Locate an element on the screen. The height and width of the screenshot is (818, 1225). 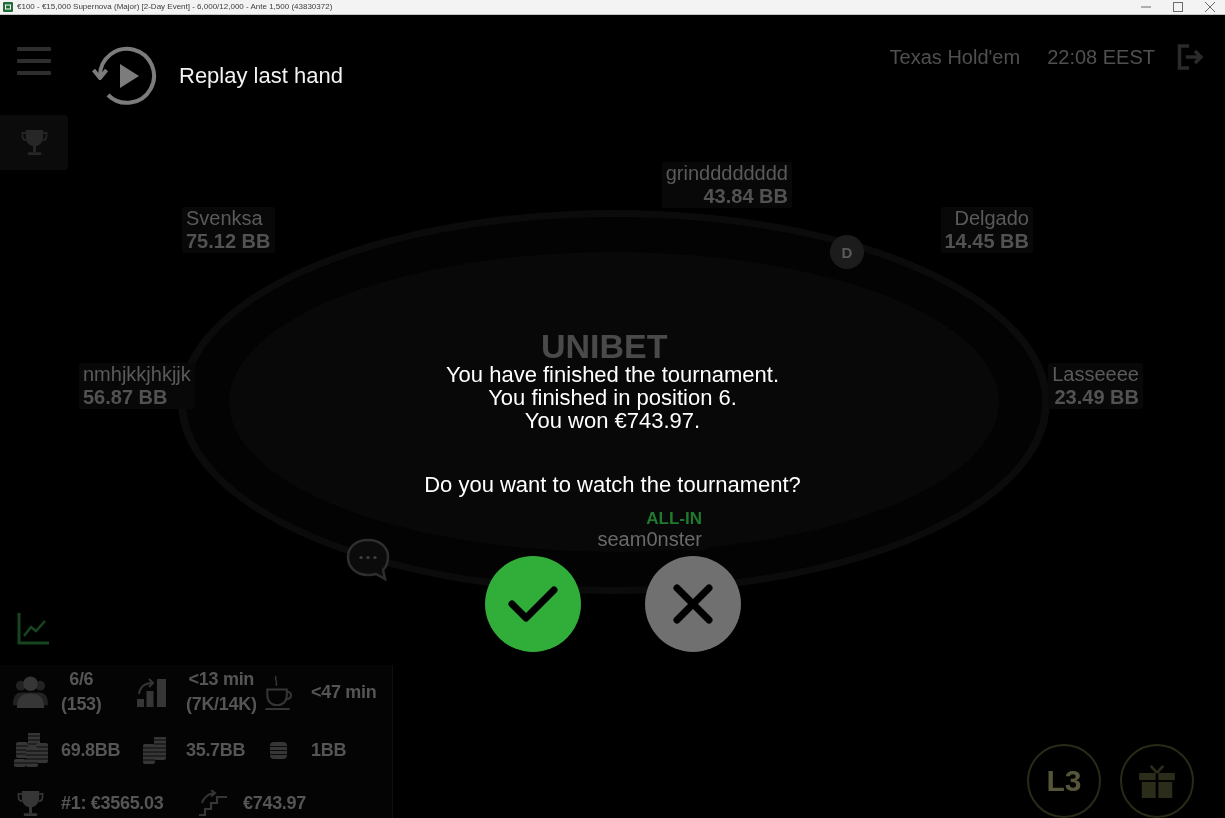
gift-button is located at coordinates (1157, 781).